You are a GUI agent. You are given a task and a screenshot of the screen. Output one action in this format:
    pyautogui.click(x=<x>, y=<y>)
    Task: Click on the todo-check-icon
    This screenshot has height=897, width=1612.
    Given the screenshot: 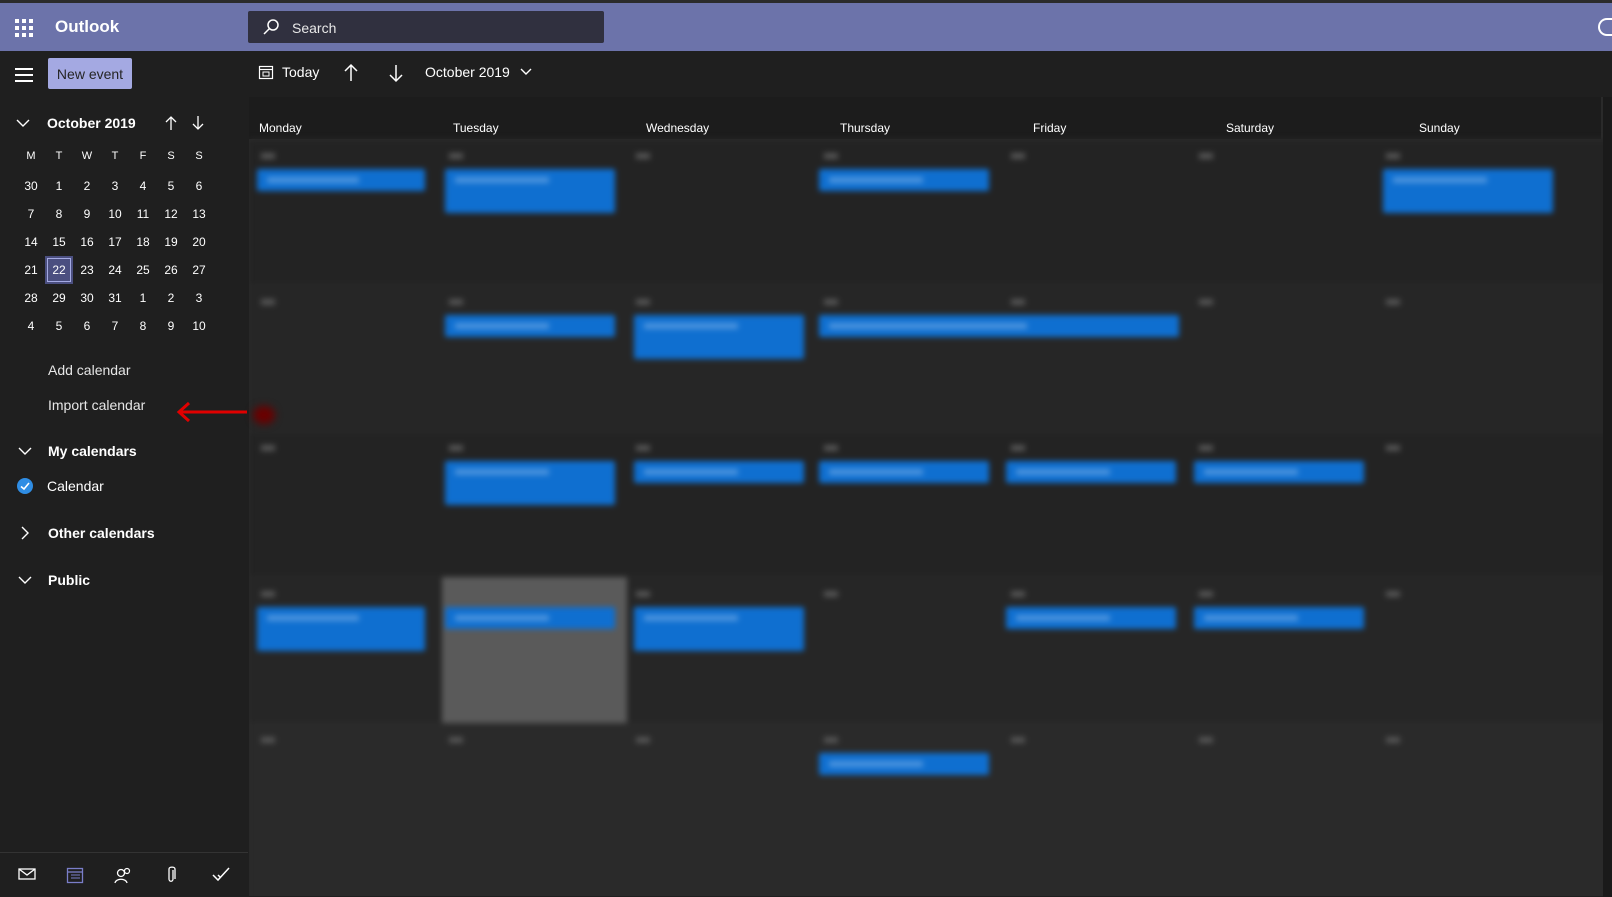 What is the action you would take?
    pyautogui.click(x=221, y=874)
    